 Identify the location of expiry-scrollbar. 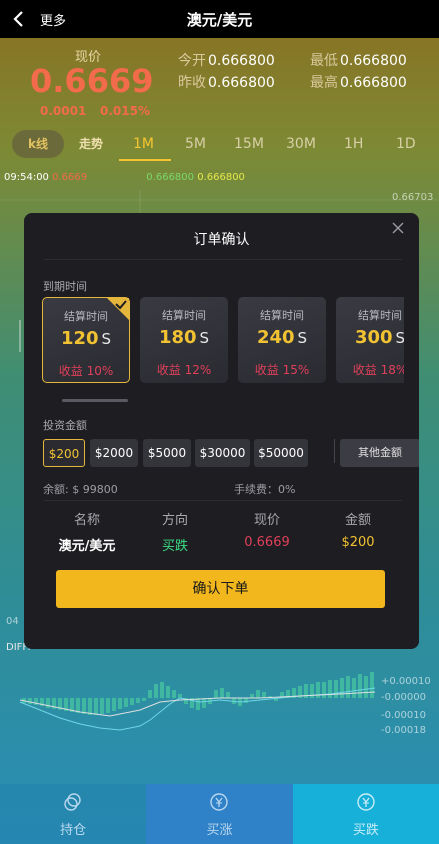
(95, 400).